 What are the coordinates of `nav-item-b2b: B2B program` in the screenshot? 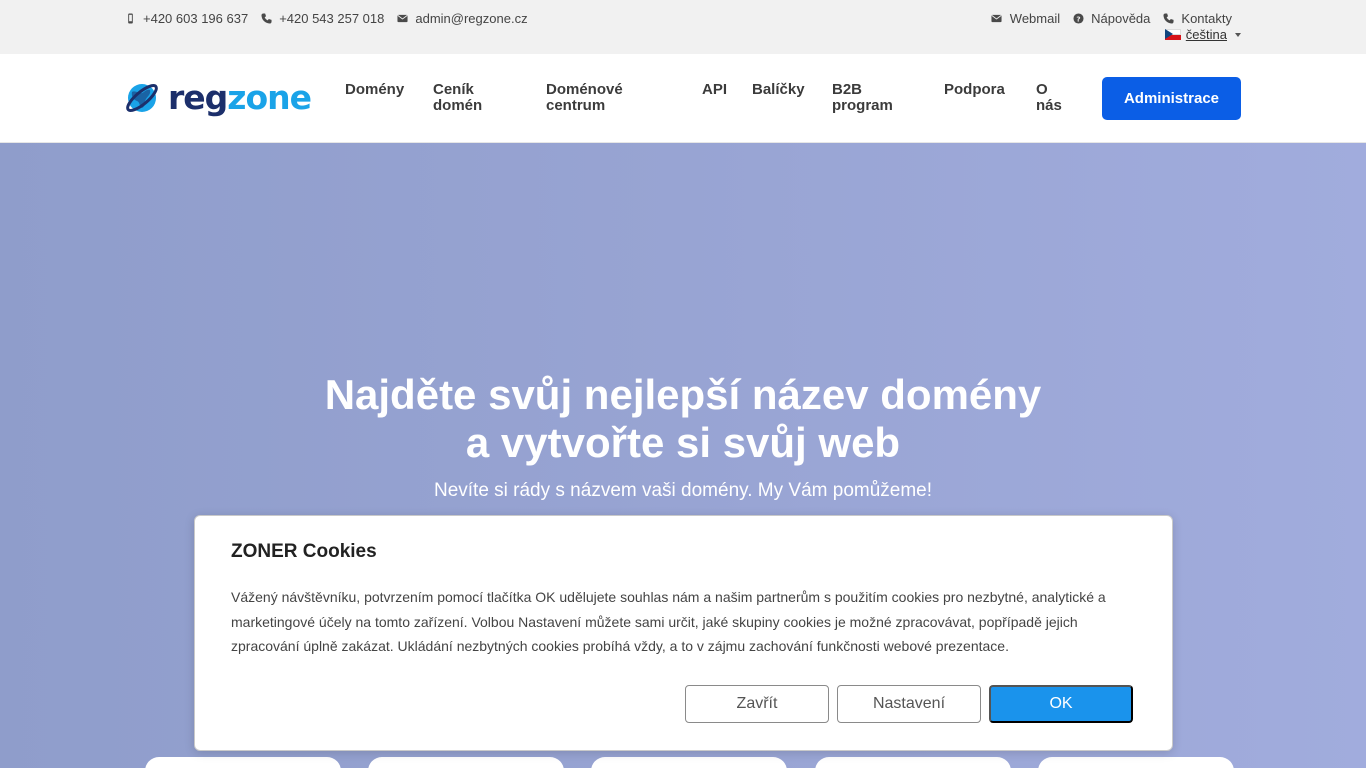 It's located at (862, 98).